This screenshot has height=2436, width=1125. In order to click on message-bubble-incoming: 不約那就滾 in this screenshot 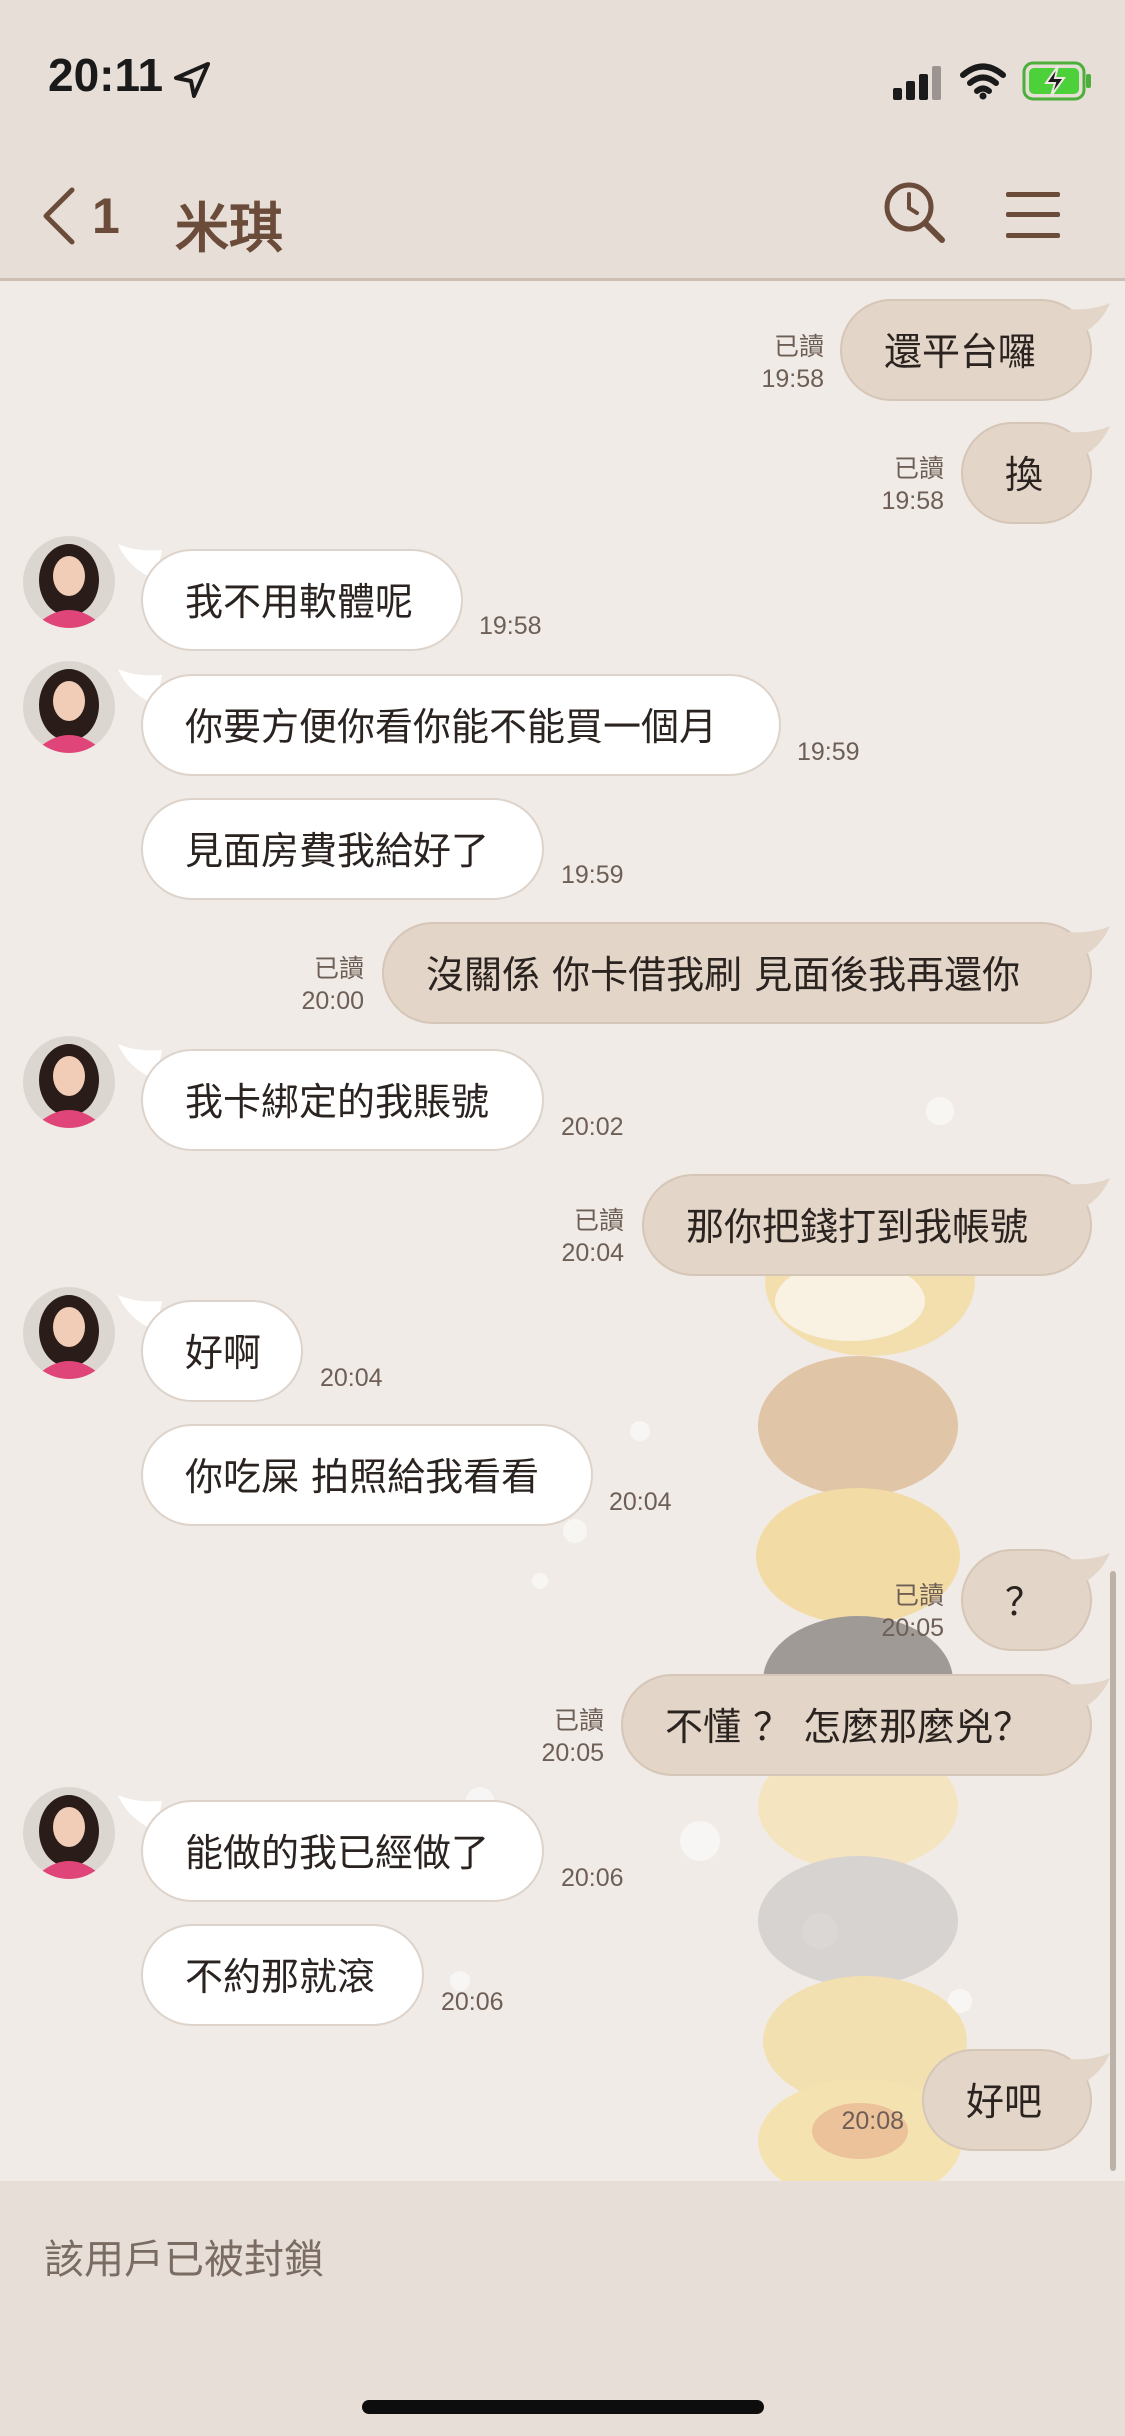, I will do `click(282, 1975)`.